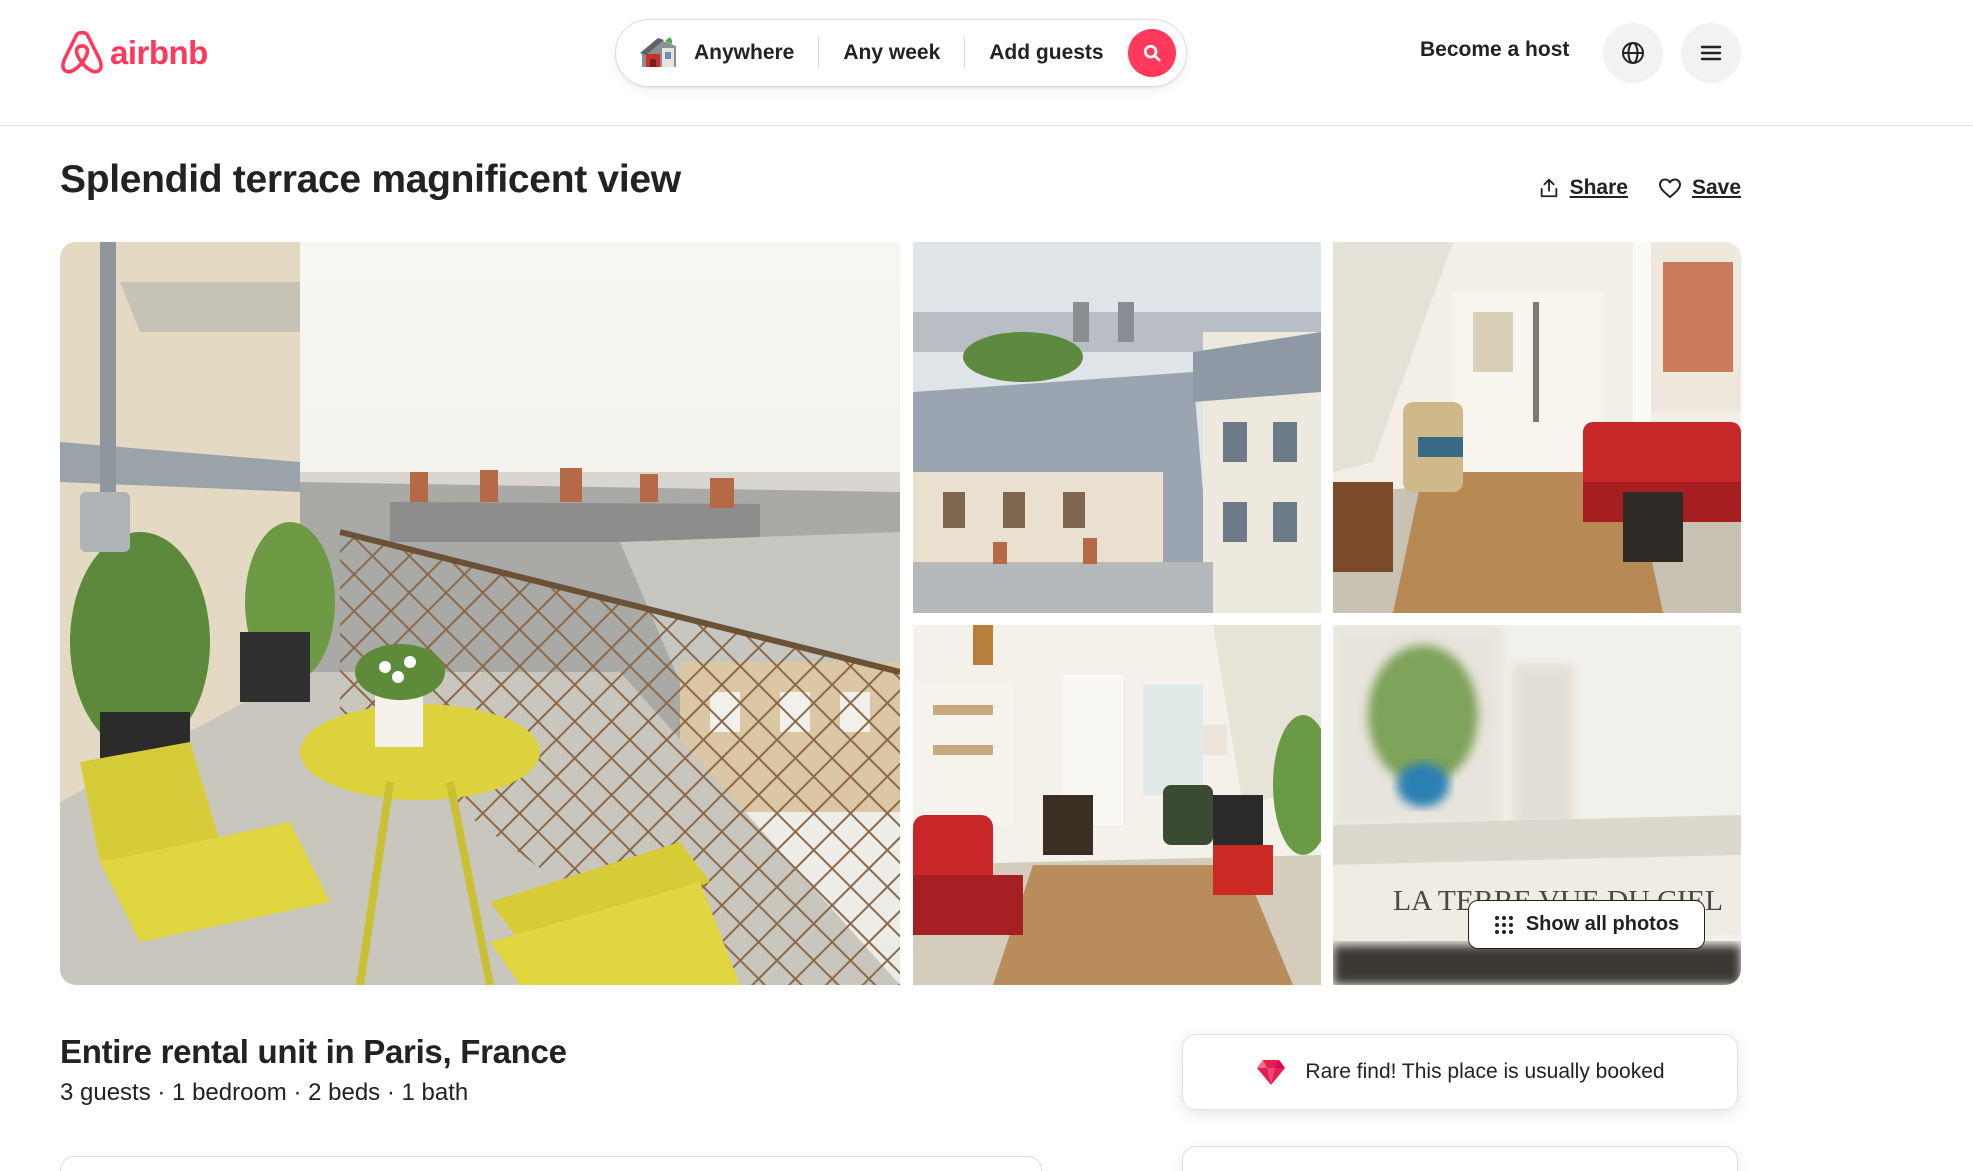 The image size is (1973, 1171). I want to click on search-button, so click(1152, 53).